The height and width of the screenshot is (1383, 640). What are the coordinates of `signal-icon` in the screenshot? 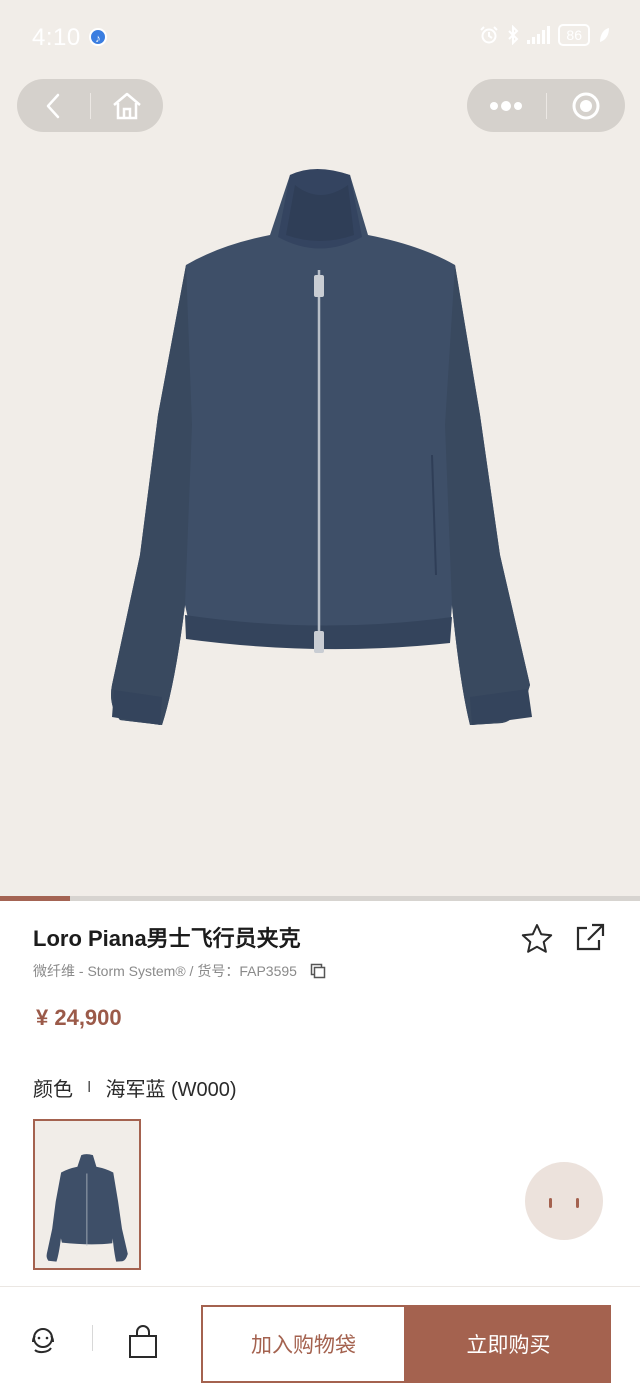 It's located at (539, 35).